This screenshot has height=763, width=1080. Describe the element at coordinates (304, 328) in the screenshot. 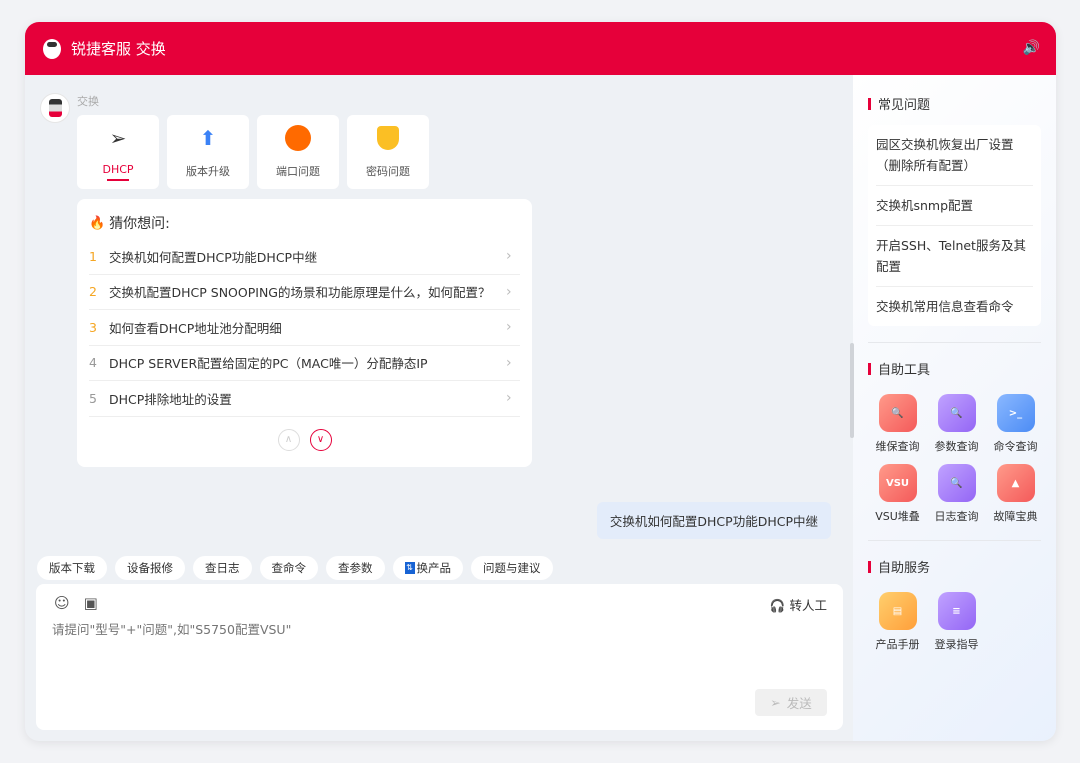

I see `suggestion-item: 3 如何查看DHCP地址池分配明细 ›` at that location.